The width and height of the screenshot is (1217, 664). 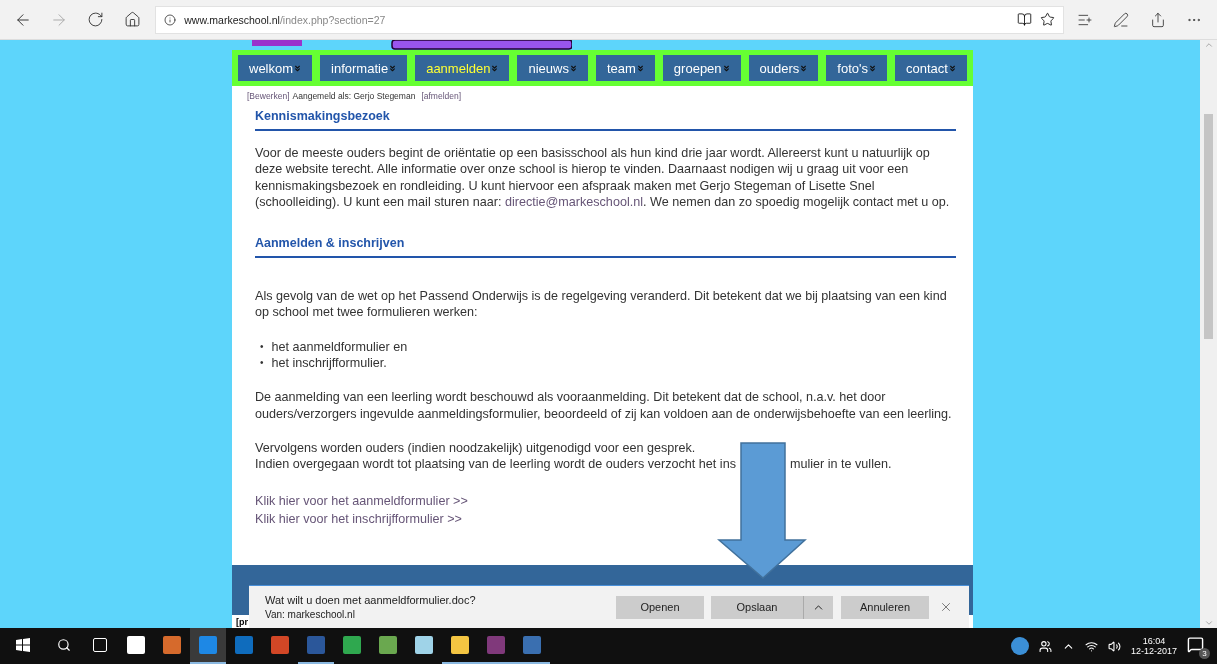 I want to click on section-heading: Kennismakingsbezoek, so click(x=605, y=116).